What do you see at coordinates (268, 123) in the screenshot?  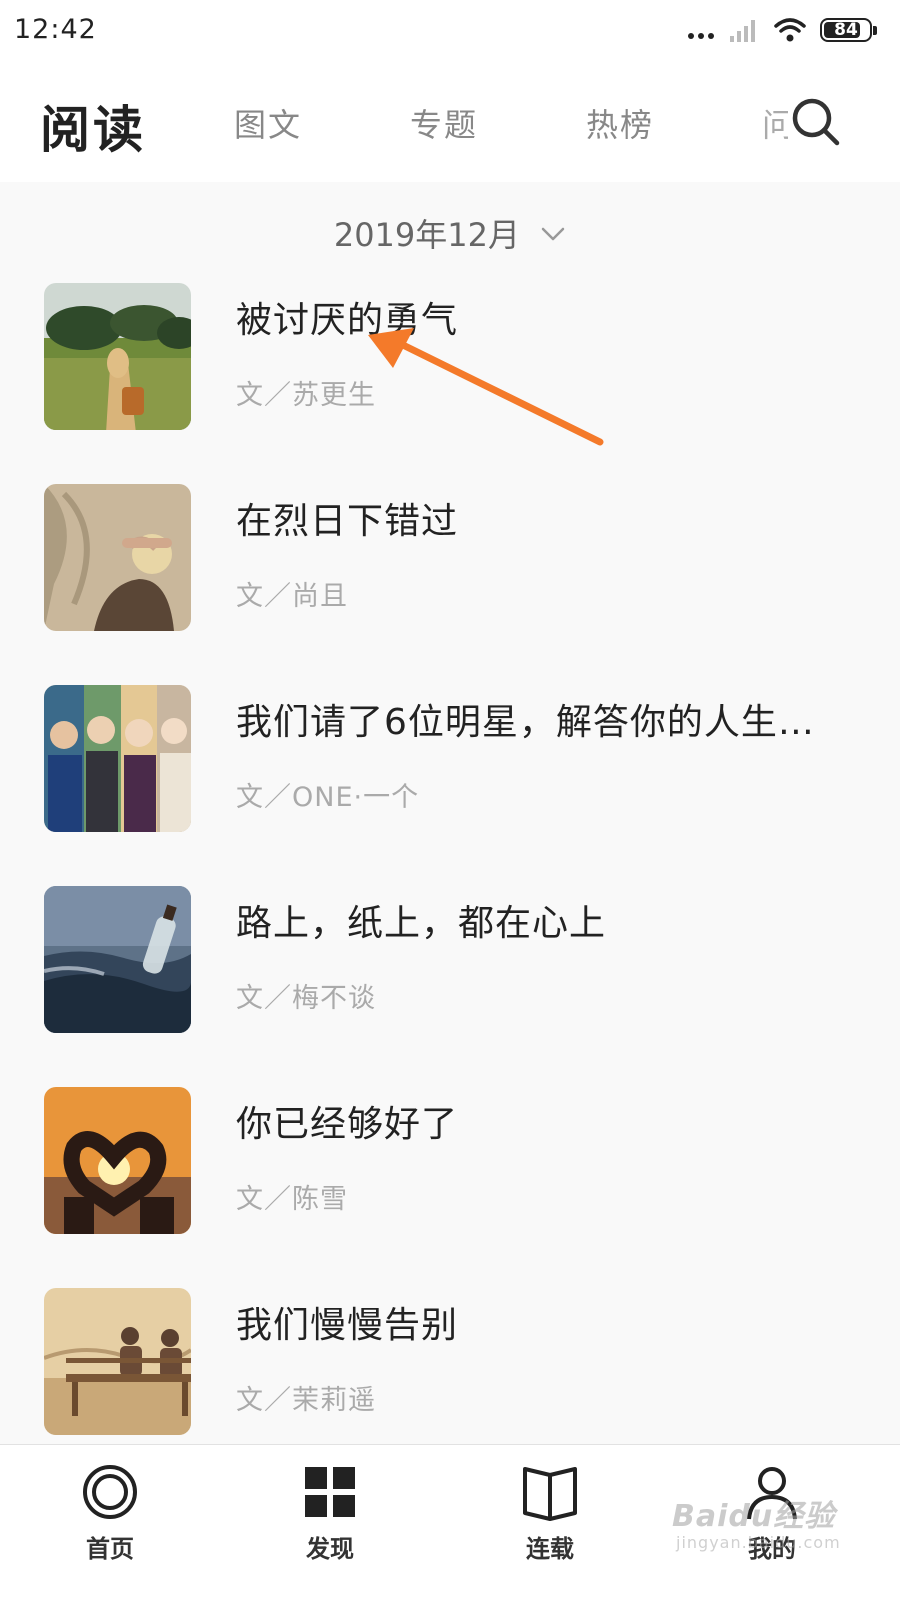 I see `tab-tuwen: 图文` at bounding box center [268, 123].